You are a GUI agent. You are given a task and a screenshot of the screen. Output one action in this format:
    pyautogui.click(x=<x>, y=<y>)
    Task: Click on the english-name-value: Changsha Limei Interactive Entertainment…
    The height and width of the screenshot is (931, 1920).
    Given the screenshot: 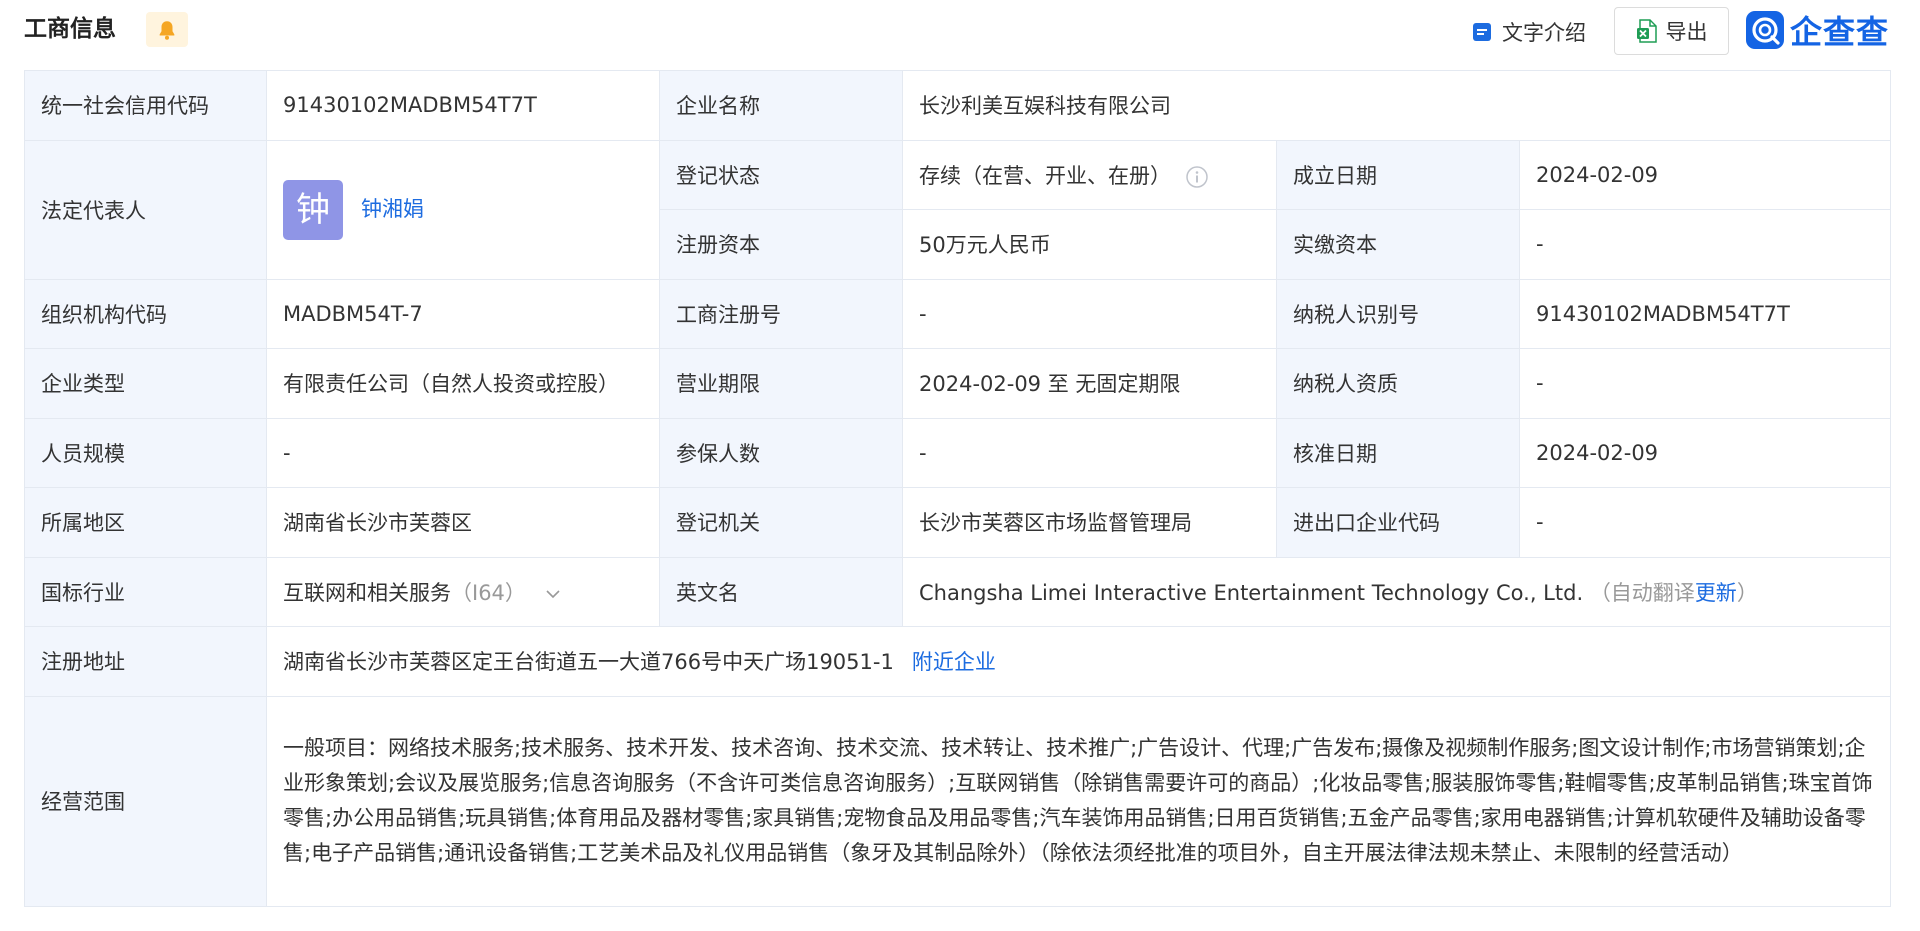 What is the action you would take?
    pyautogui.click(x=1251, y=592)
    